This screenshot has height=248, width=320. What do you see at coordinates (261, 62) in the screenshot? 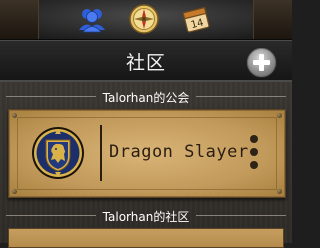
I see `add-community-button` at bounding box center [261, 62].